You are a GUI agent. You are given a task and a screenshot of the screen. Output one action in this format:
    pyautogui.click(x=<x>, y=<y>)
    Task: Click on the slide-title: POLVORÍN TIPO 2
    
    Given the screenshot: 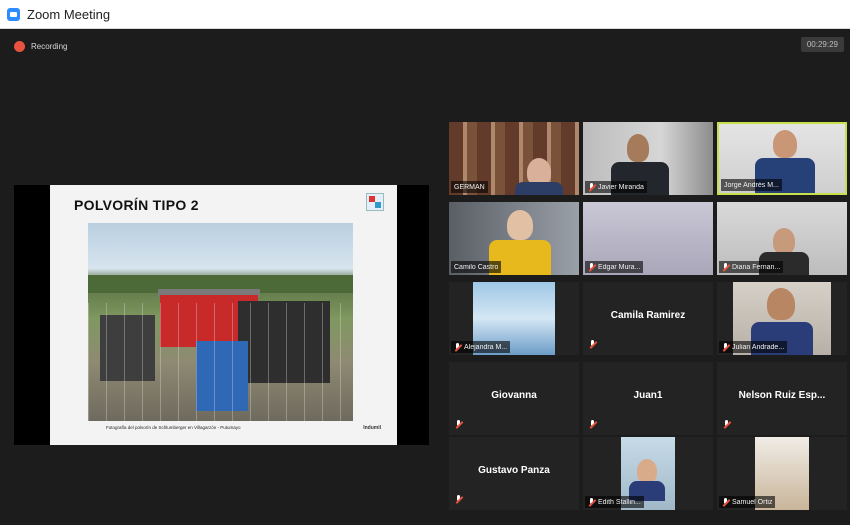 What is the action you would take?
    pyautogui.click(x=136, y=205)
    